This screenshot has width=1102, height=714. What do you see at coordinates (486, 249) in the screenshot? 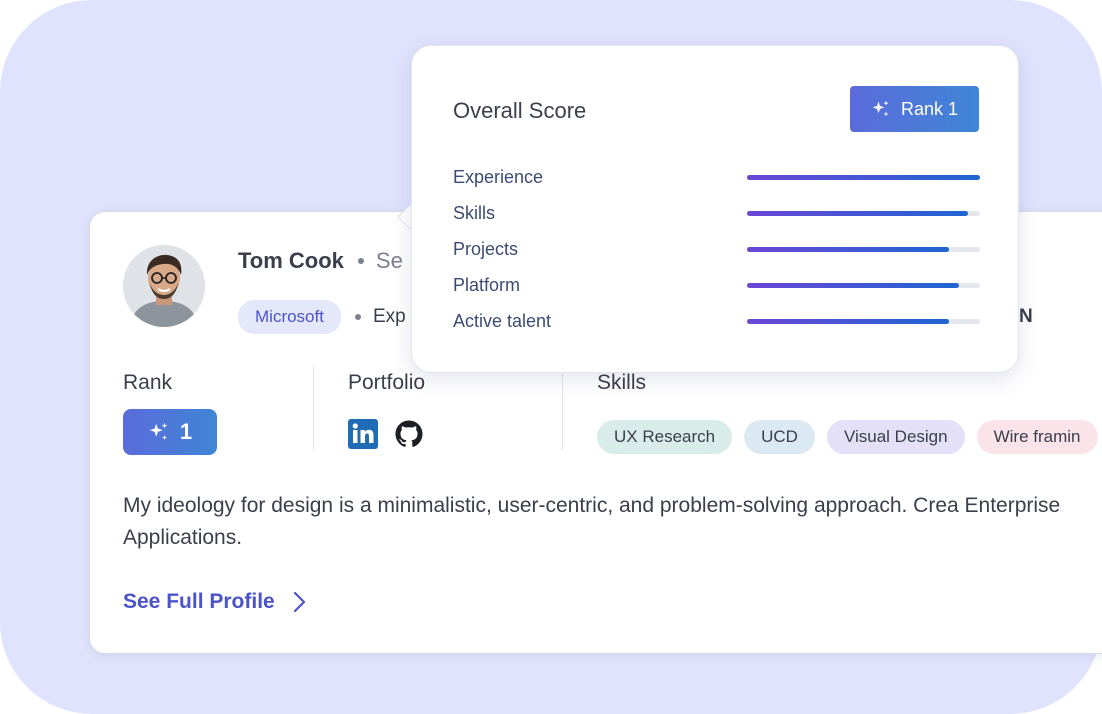
I see `score-label: Projects` at bounding box center [486, 249].